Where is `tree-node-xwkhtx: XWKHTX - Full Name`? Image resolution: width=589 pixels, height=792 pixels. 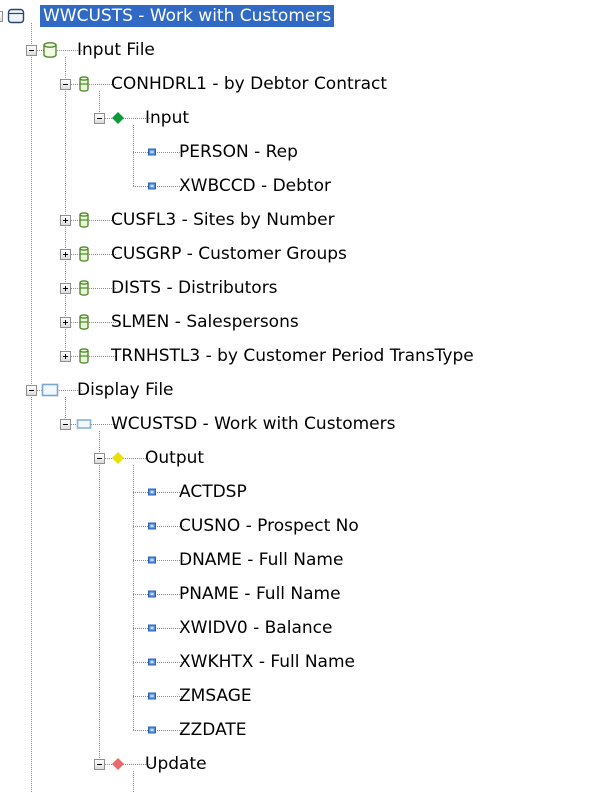
tree-node-xwkhtx: XWKHTX - Full Name is located at coordinates (294, 662).